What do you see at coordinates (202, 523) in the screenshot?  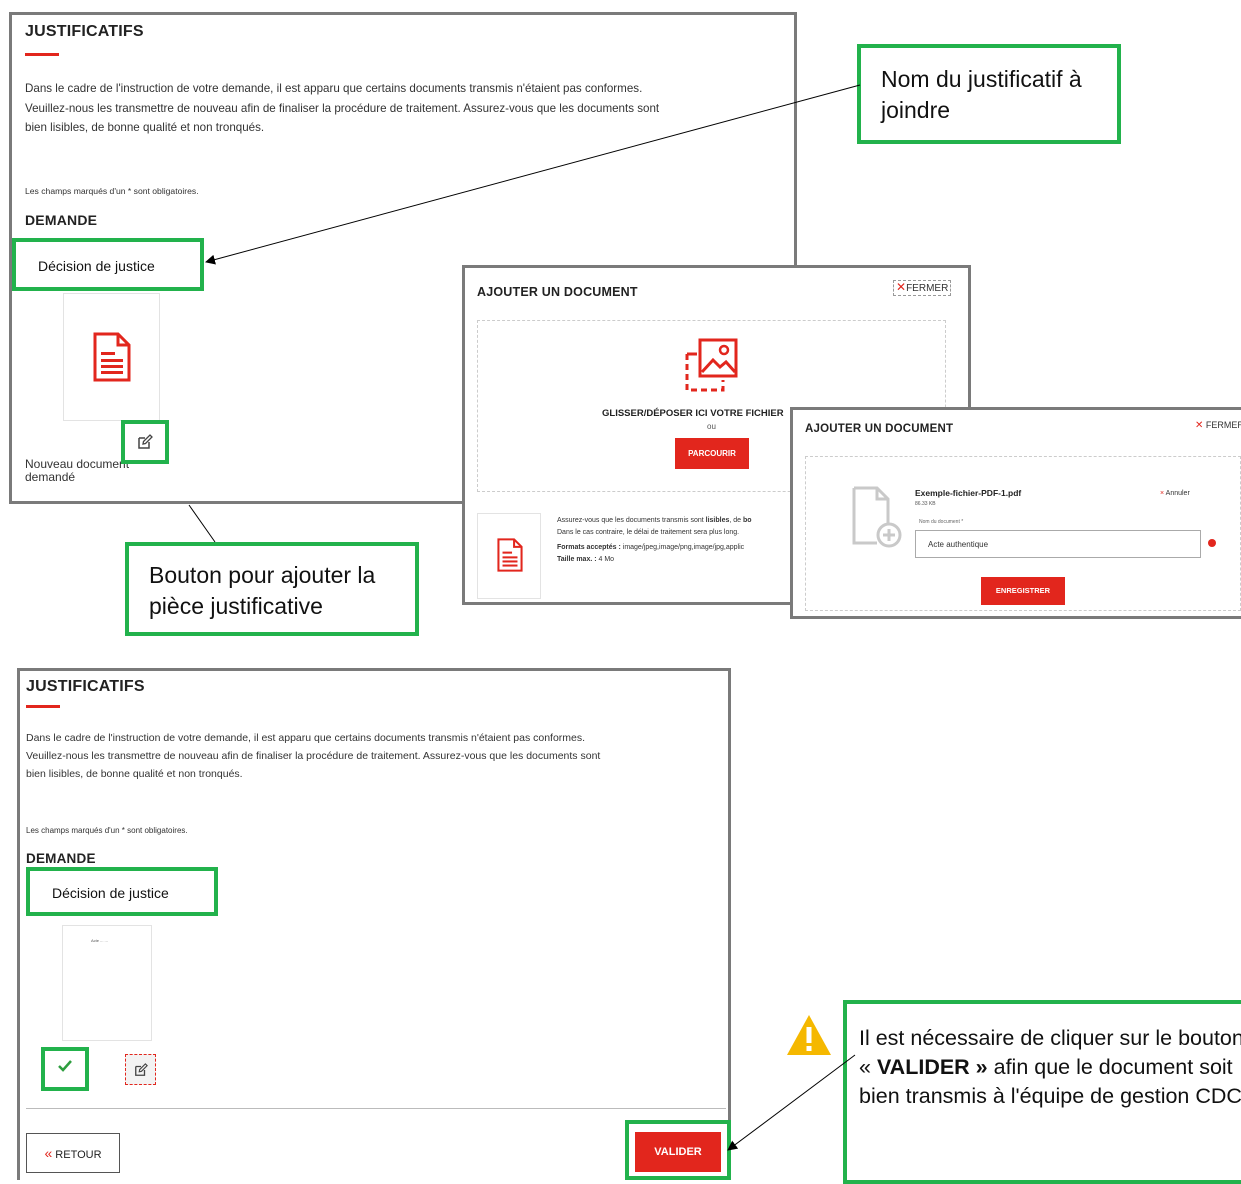 I see `line-bouton-ajouter` at bounding box center [202, 523].